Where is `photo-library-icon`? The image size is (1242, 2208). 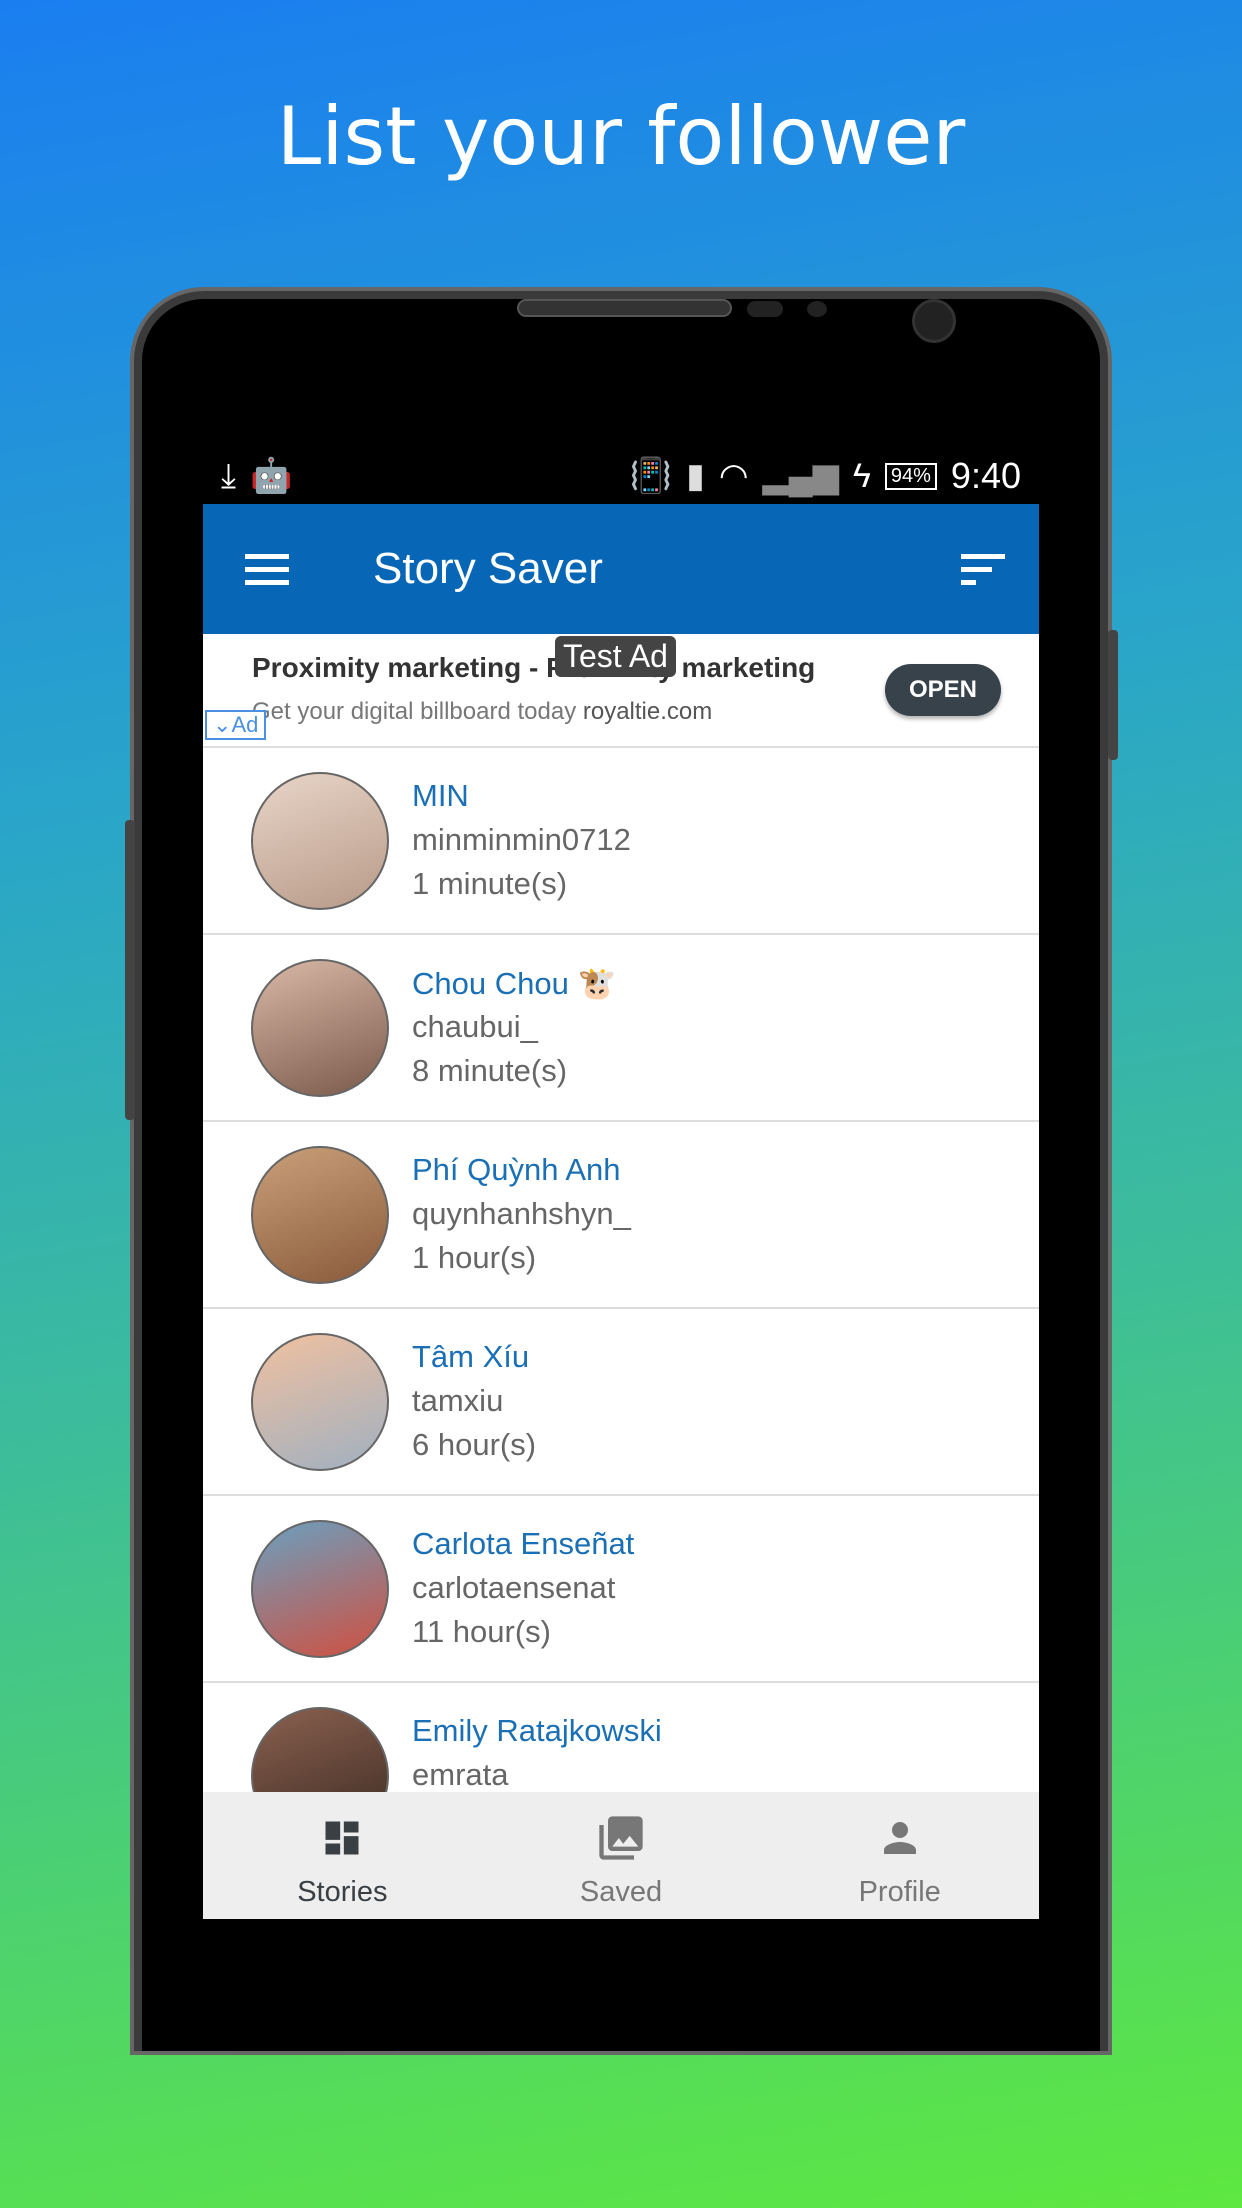 photo-library-icon is located at coordinates (621, 1838).